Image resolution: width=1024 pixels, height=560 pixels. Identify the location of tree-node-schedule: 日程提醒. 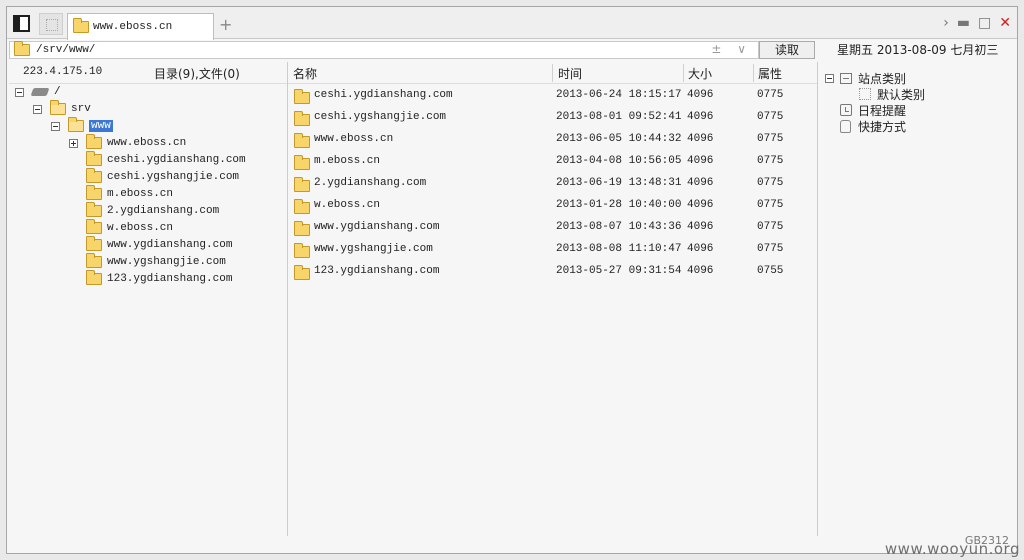
(873, 110).